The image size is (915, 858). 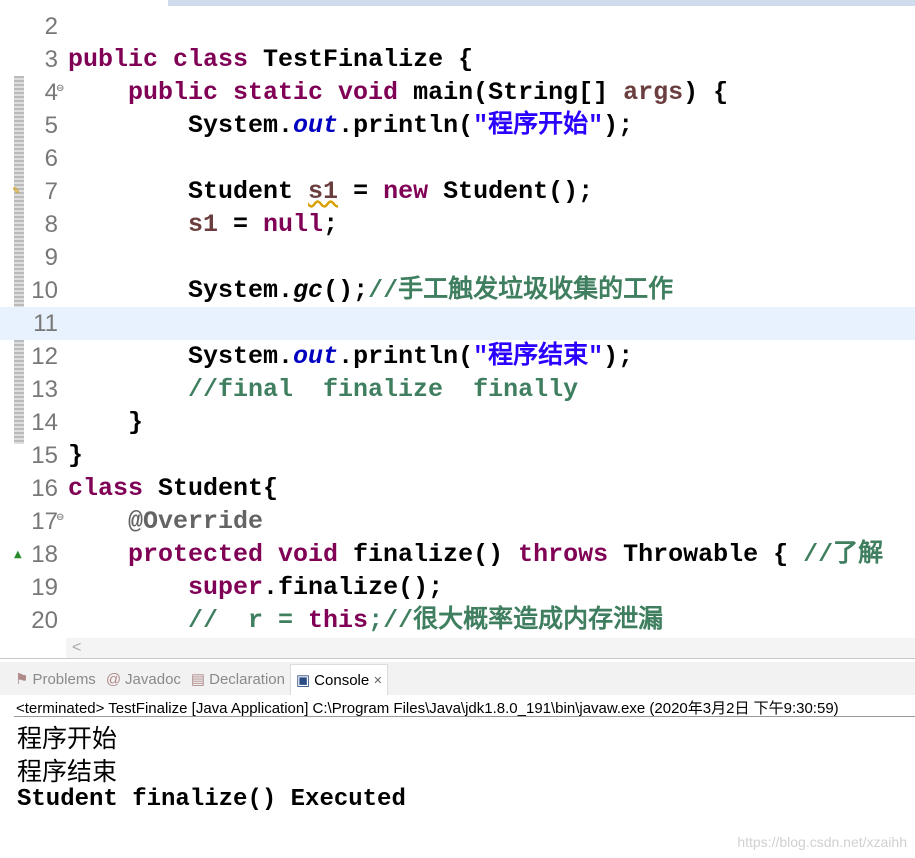 What do you see at coordinates (51, 59) in the screenshot?
I see `line-number: 3` at bounding box center [51, 59].